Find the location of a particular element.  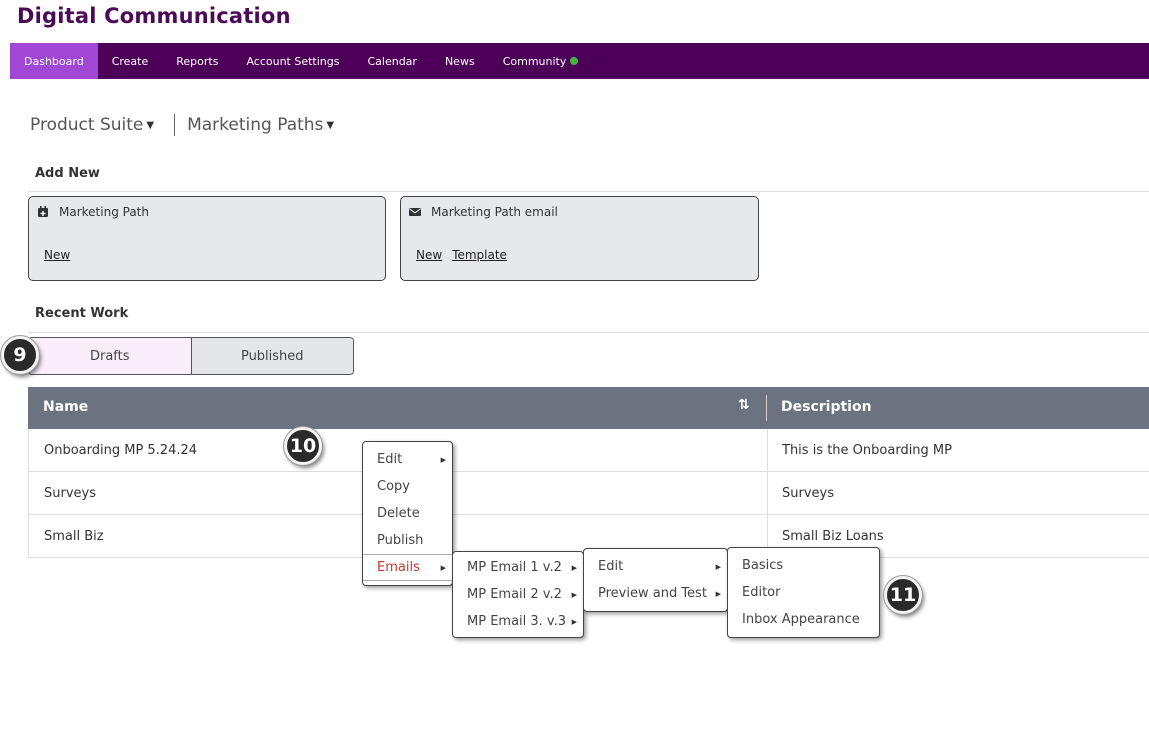

nav-create: Create is located at coordinates (130, 61).